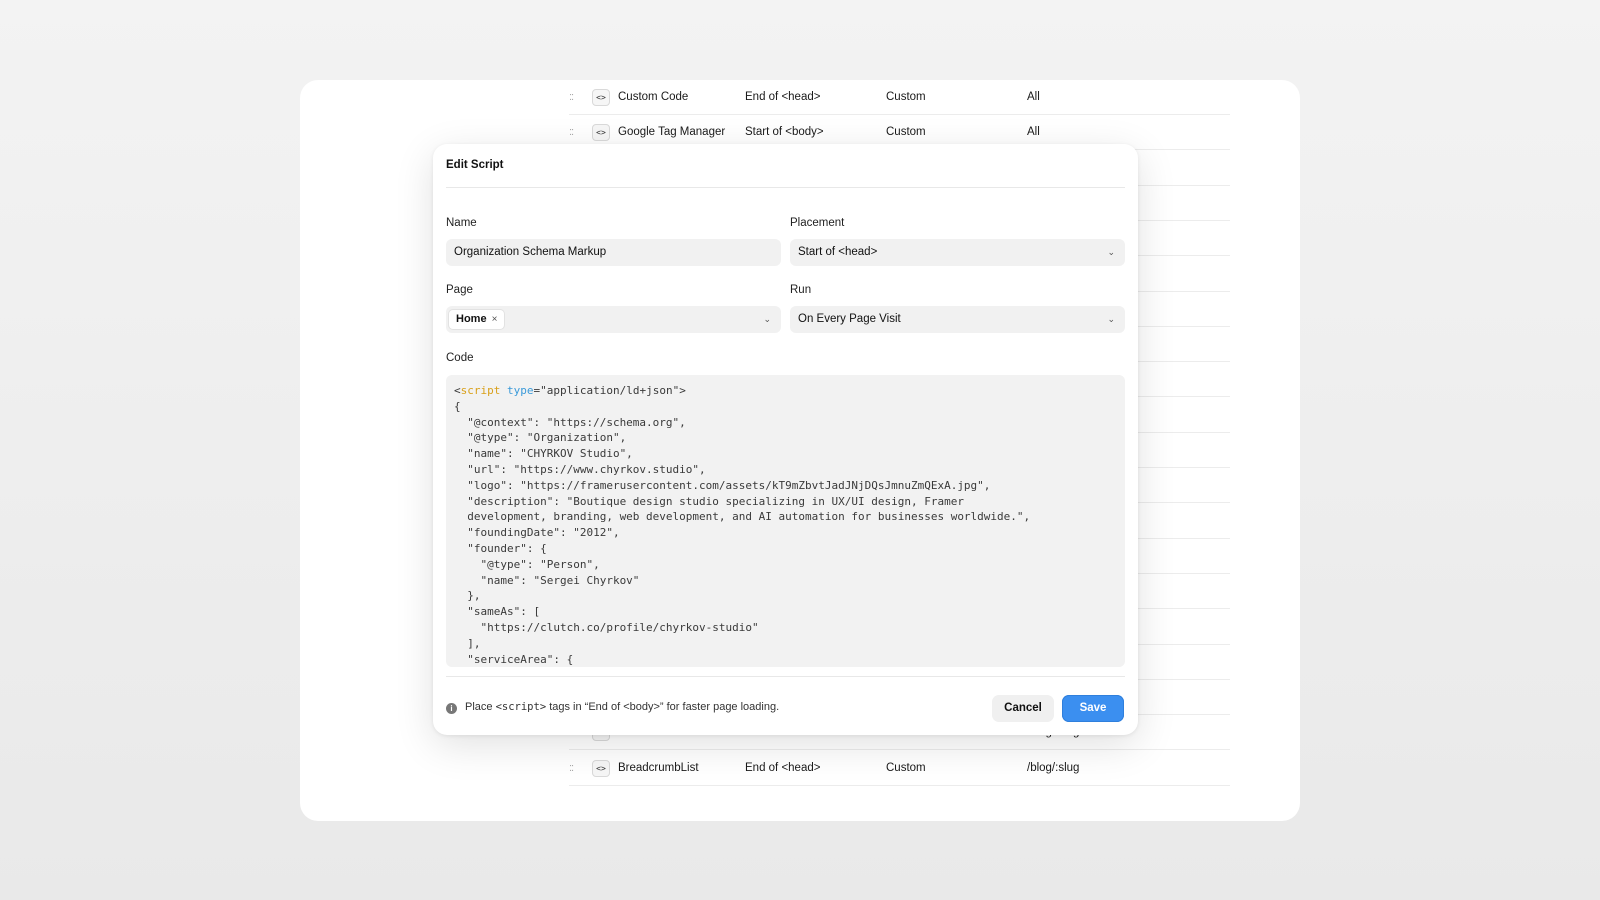 The width and height of the screenshot is (1600, 900). I want to click on info-icon: i, so click(451, 708).